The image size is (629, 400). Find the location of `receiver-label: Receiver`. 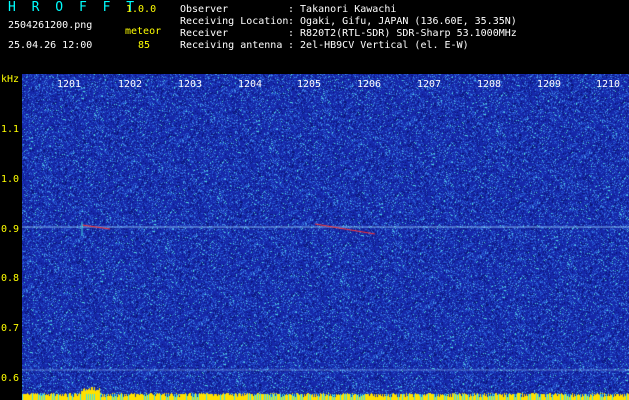

receiver-label: Receiver is located at coordinates (204, 33).